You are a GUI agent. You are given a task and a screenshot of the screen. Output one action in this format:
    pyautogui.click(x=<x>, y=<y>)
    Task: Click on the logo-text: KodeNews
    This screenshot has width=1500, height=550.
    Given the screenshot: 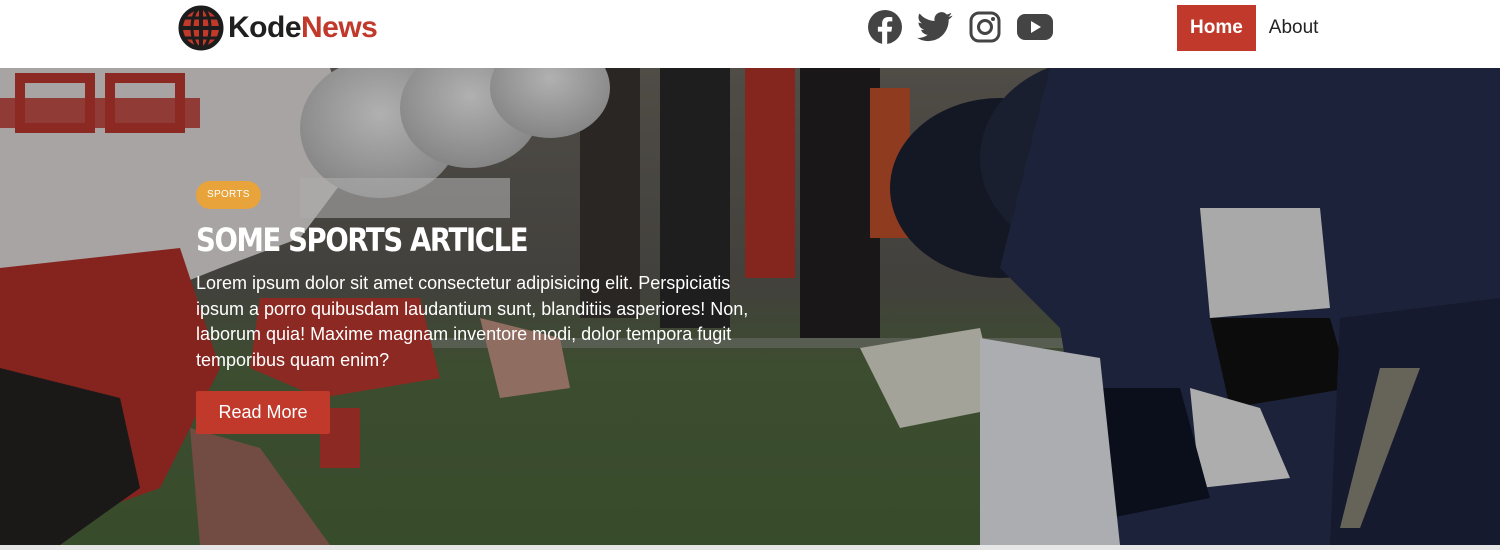 What is the action you would take?
    pyautogui.click(x=303, y=28)
    